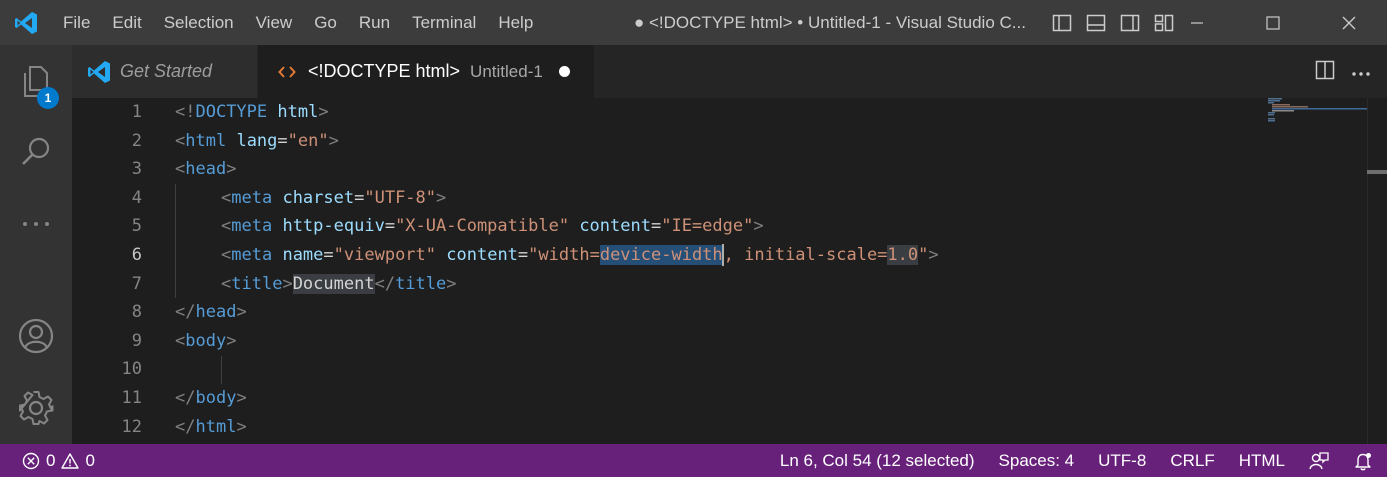  I want to click on minimap, so click(1319, 128).